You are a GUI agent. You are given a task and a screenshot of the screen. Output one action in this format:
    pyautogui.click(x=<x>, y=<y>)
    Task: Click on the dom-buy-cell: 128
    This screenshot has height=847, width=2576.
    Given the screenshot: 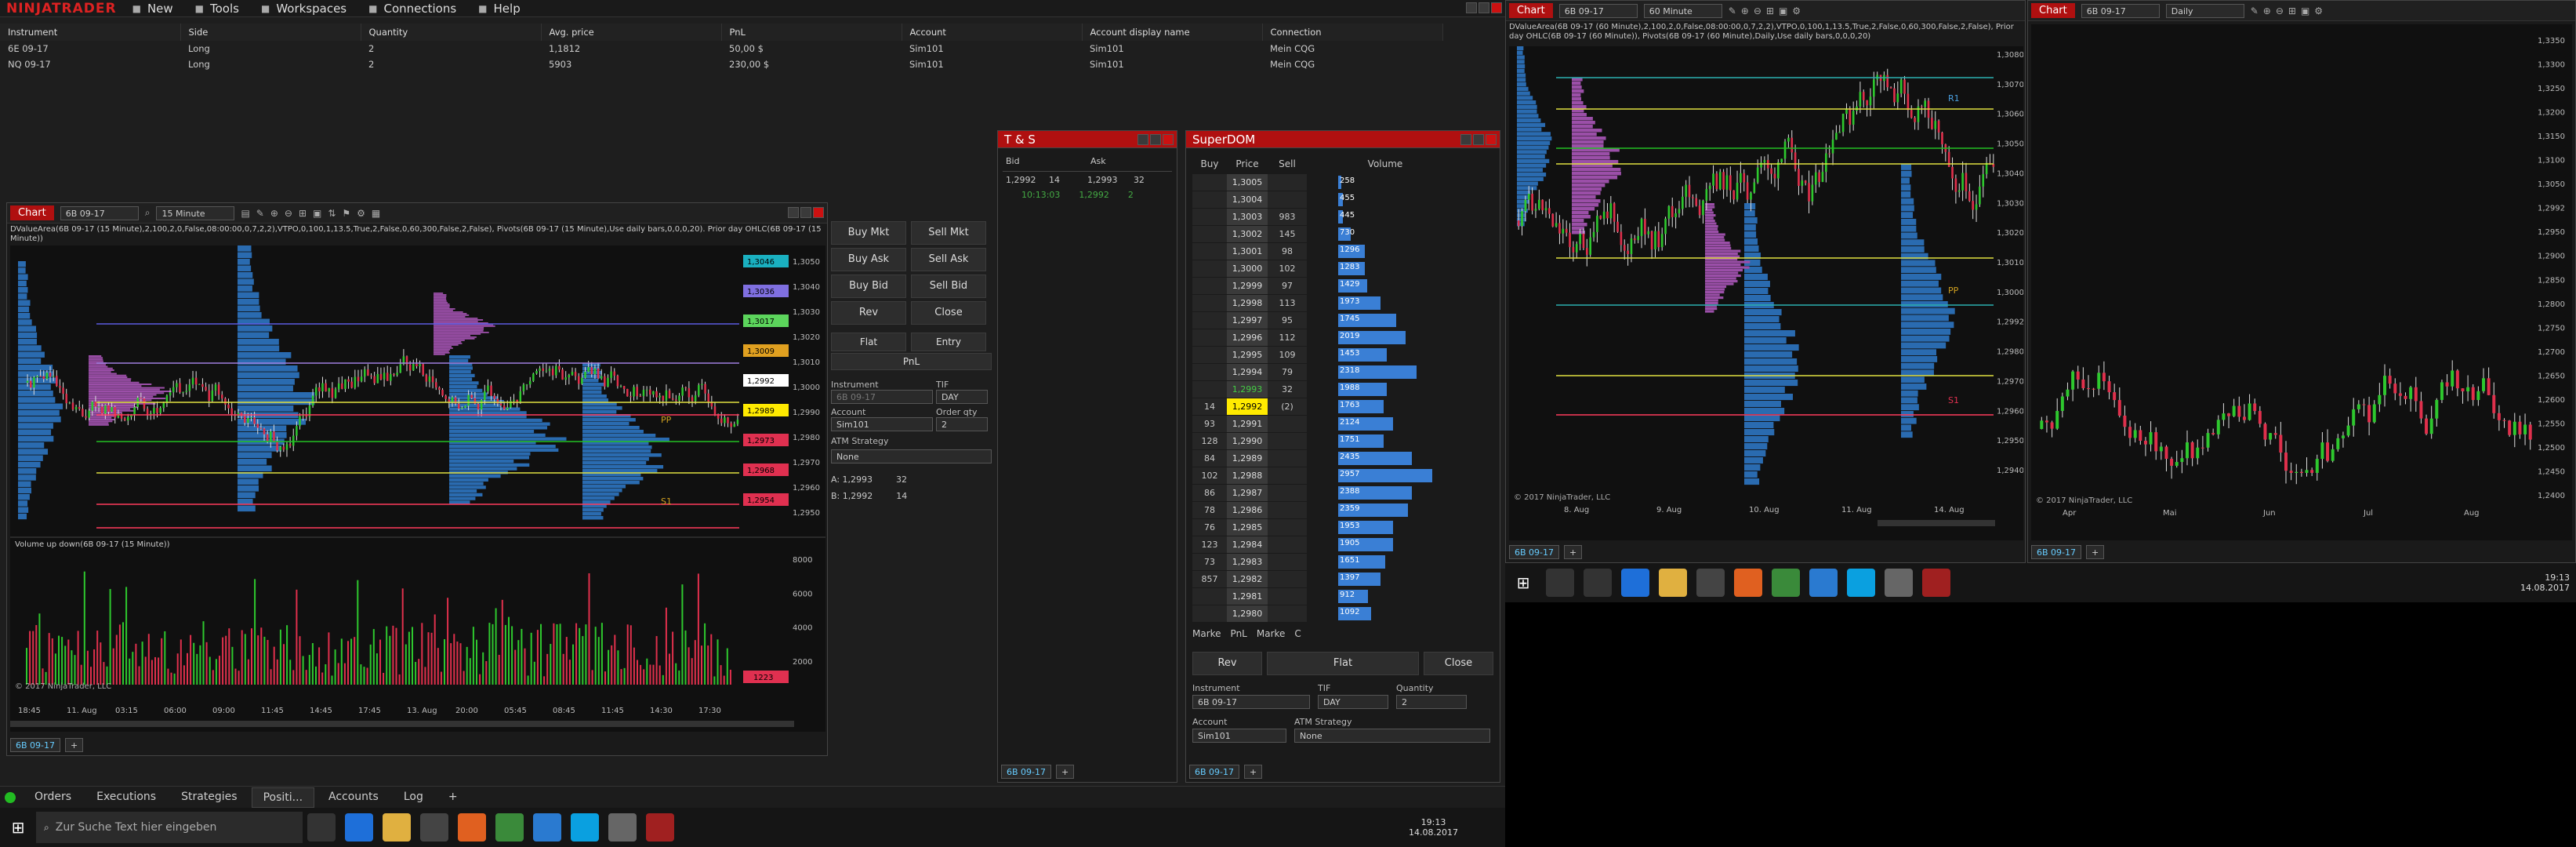 What is the action you would take?
    pyautogui.click(x=1209, y=440)
    